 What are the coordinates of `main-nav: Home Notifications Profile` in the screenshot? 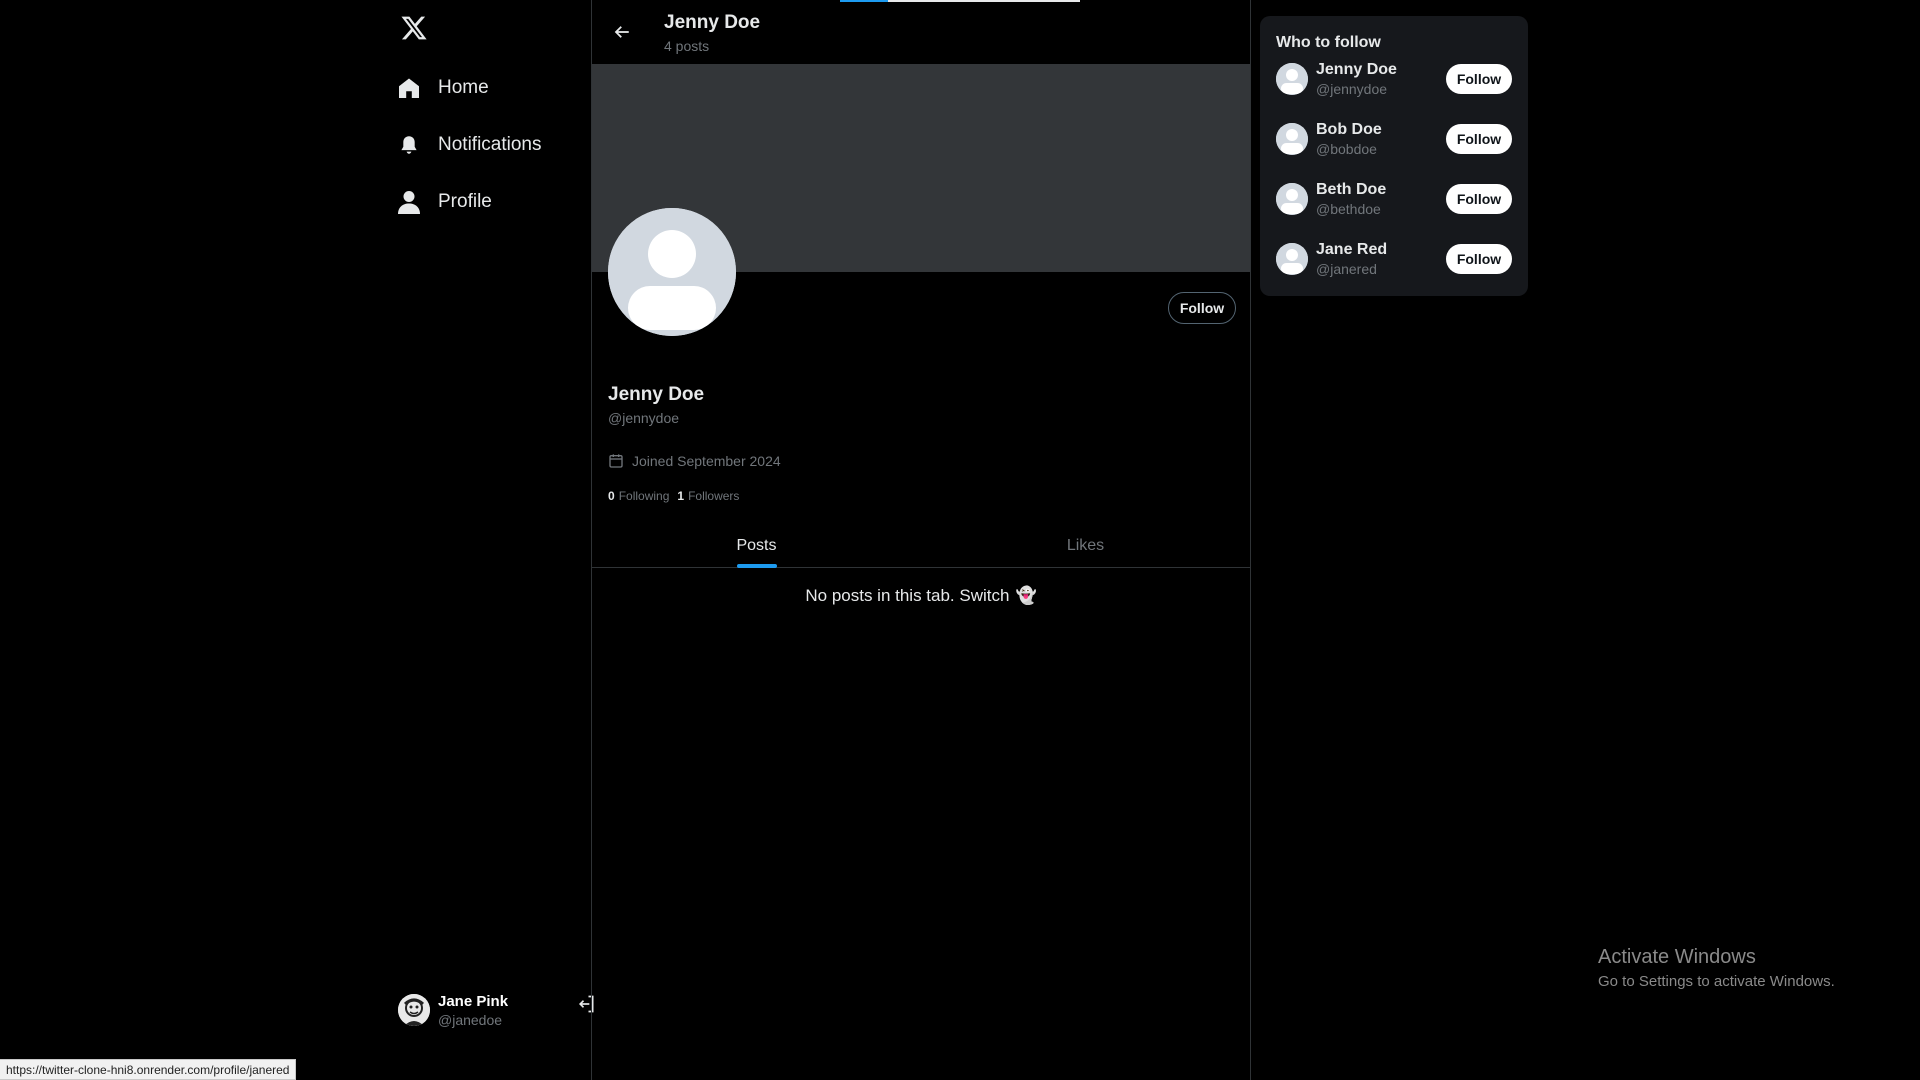 It's located at (469, 151).